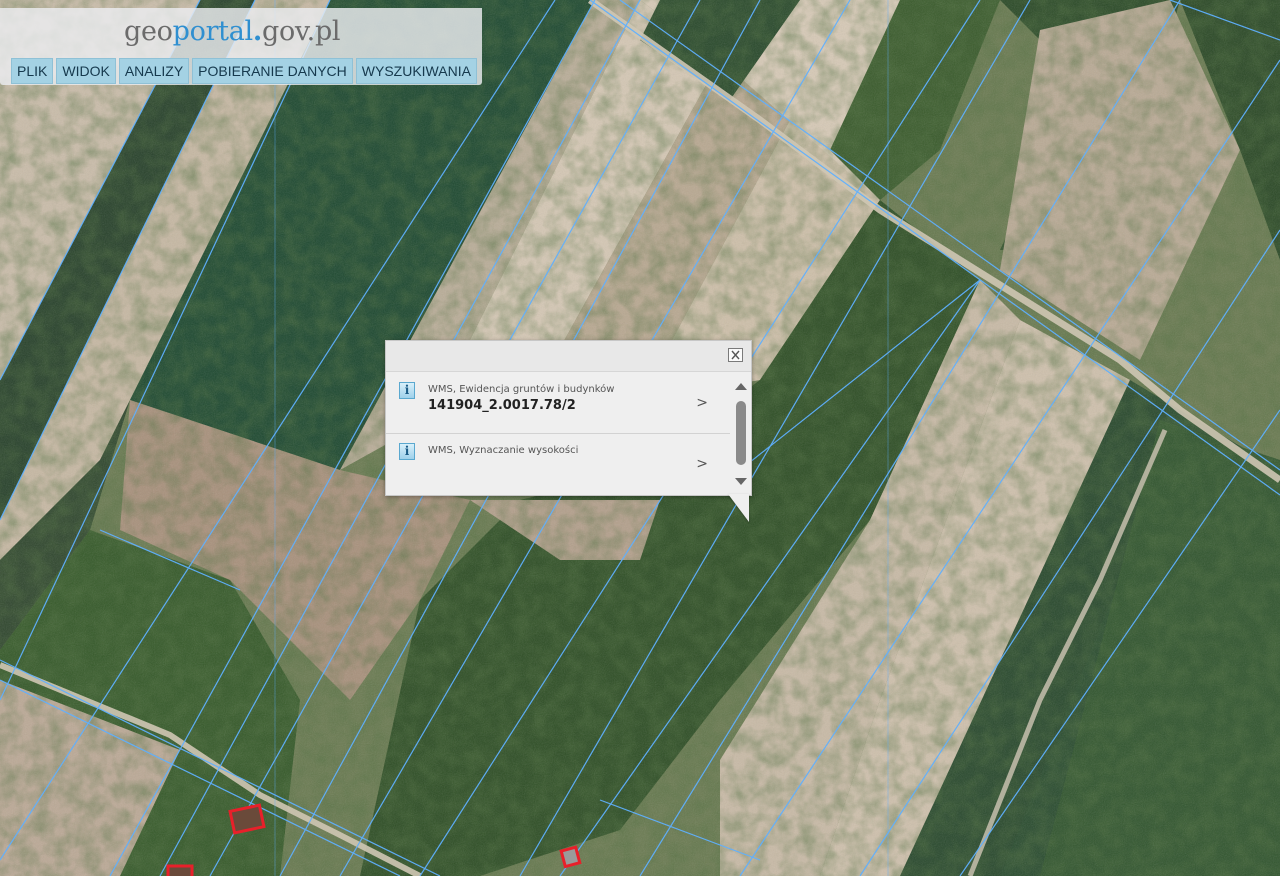  I want to click on result-item-wysokosc: i WMS, Wyznaczanie wysokości >, so click(558, 464).